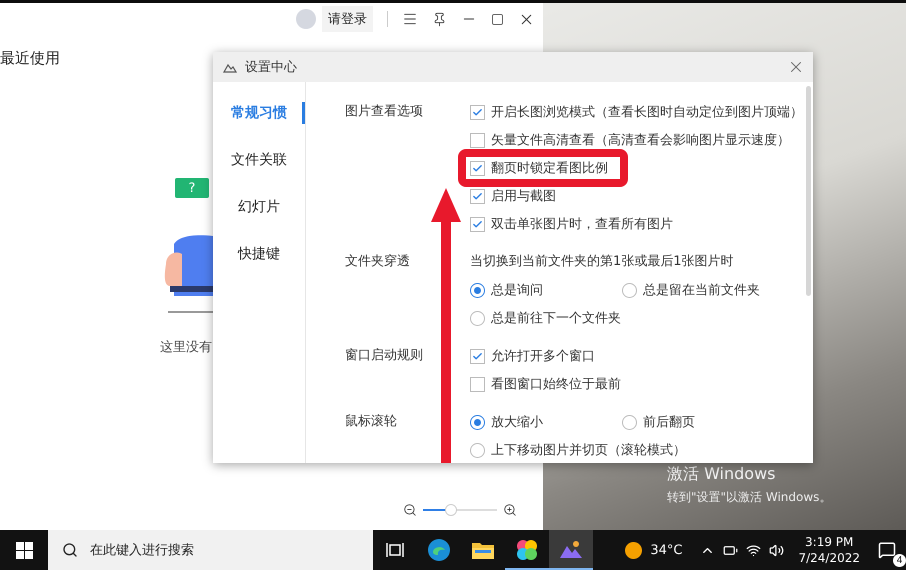 The image size is (906, 570). What do you see at coordinates (571, 550) in the screenshot?
I see `mountain-photo-icon` at bounding box center [571, 550].